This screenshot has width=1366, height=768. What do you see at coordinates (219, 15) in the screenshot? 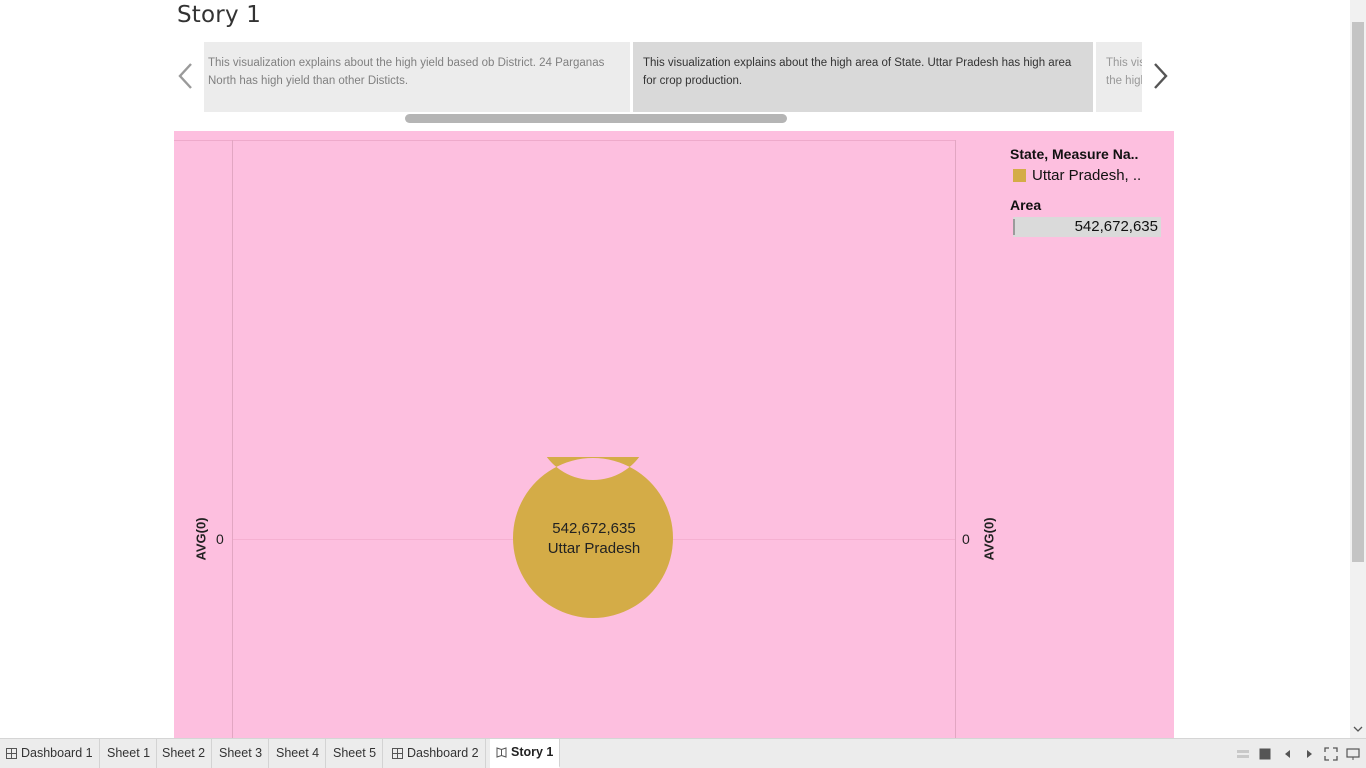
I see `story-title: Story 1` at bounding box center [219, 15].